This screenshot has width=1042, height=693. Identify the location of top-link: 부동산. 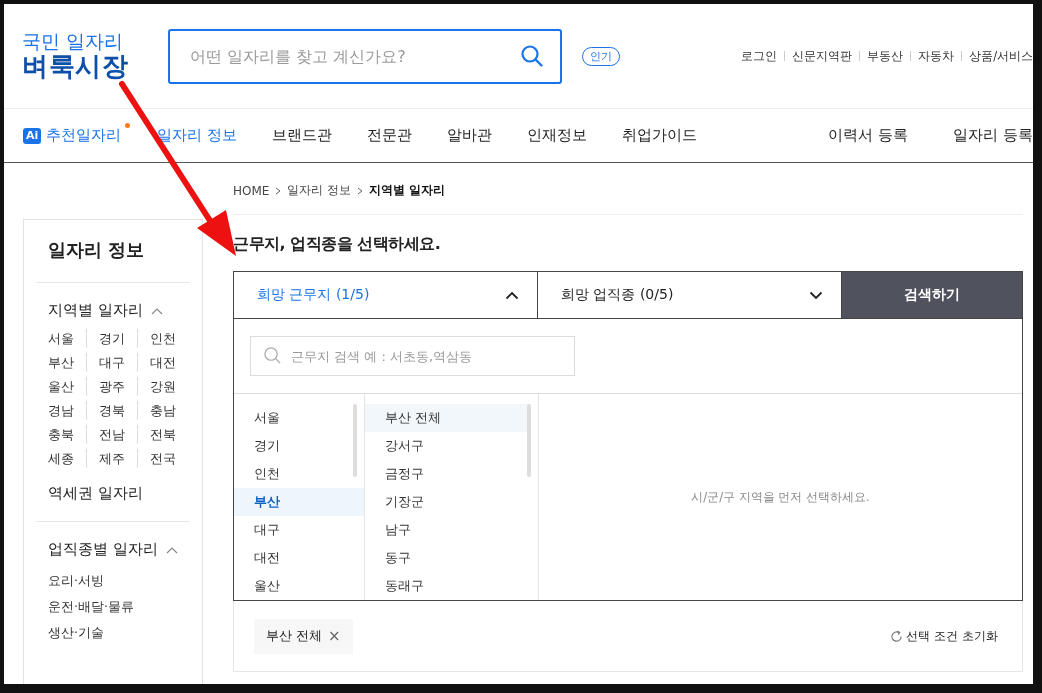
(885, 56).